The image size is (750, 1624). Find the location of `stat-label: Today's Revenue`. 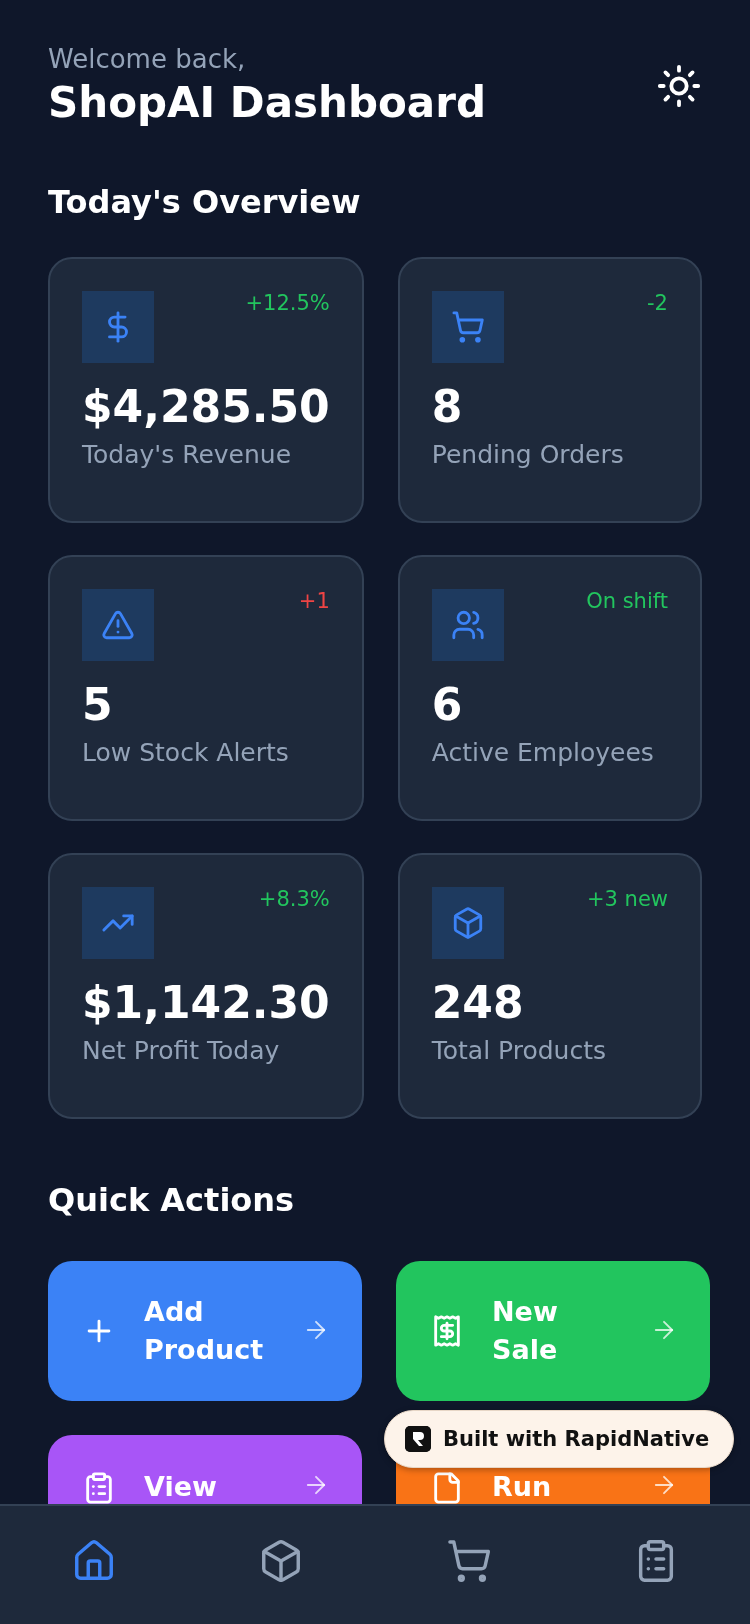

stat-label: Today's Revenue is located at coordinates (187, 454).